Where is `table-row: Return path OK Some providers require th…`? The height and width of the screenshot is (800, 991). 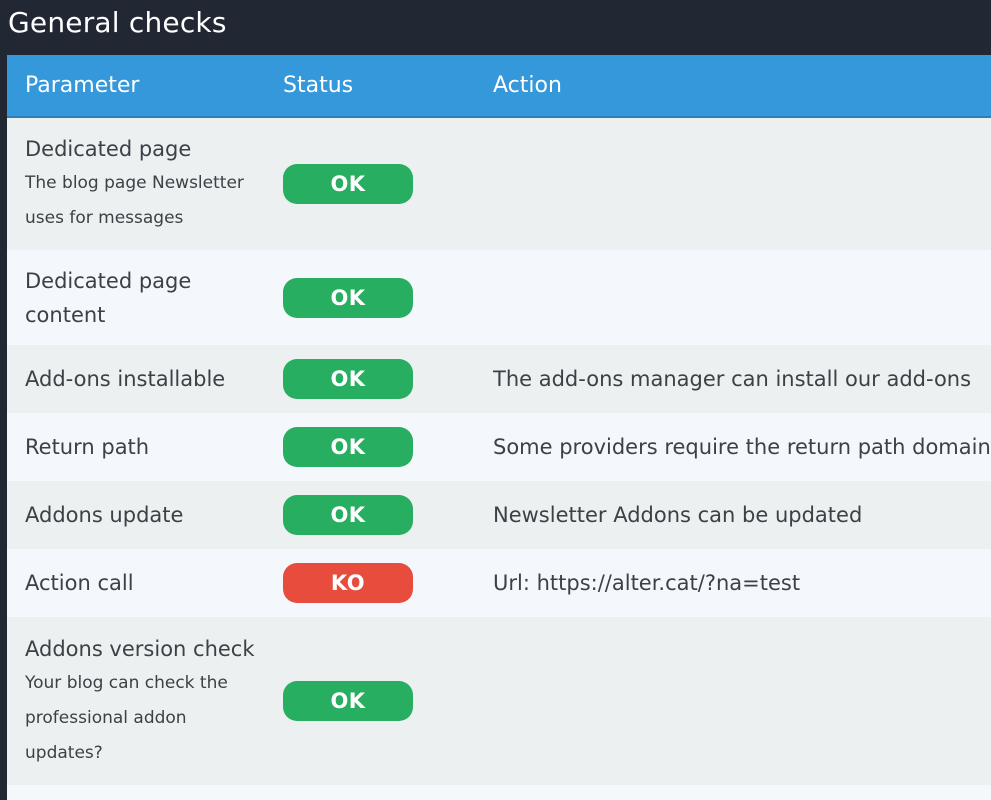
table-row: Return path OK Some providers require th… is located at coordinates (499, 447).